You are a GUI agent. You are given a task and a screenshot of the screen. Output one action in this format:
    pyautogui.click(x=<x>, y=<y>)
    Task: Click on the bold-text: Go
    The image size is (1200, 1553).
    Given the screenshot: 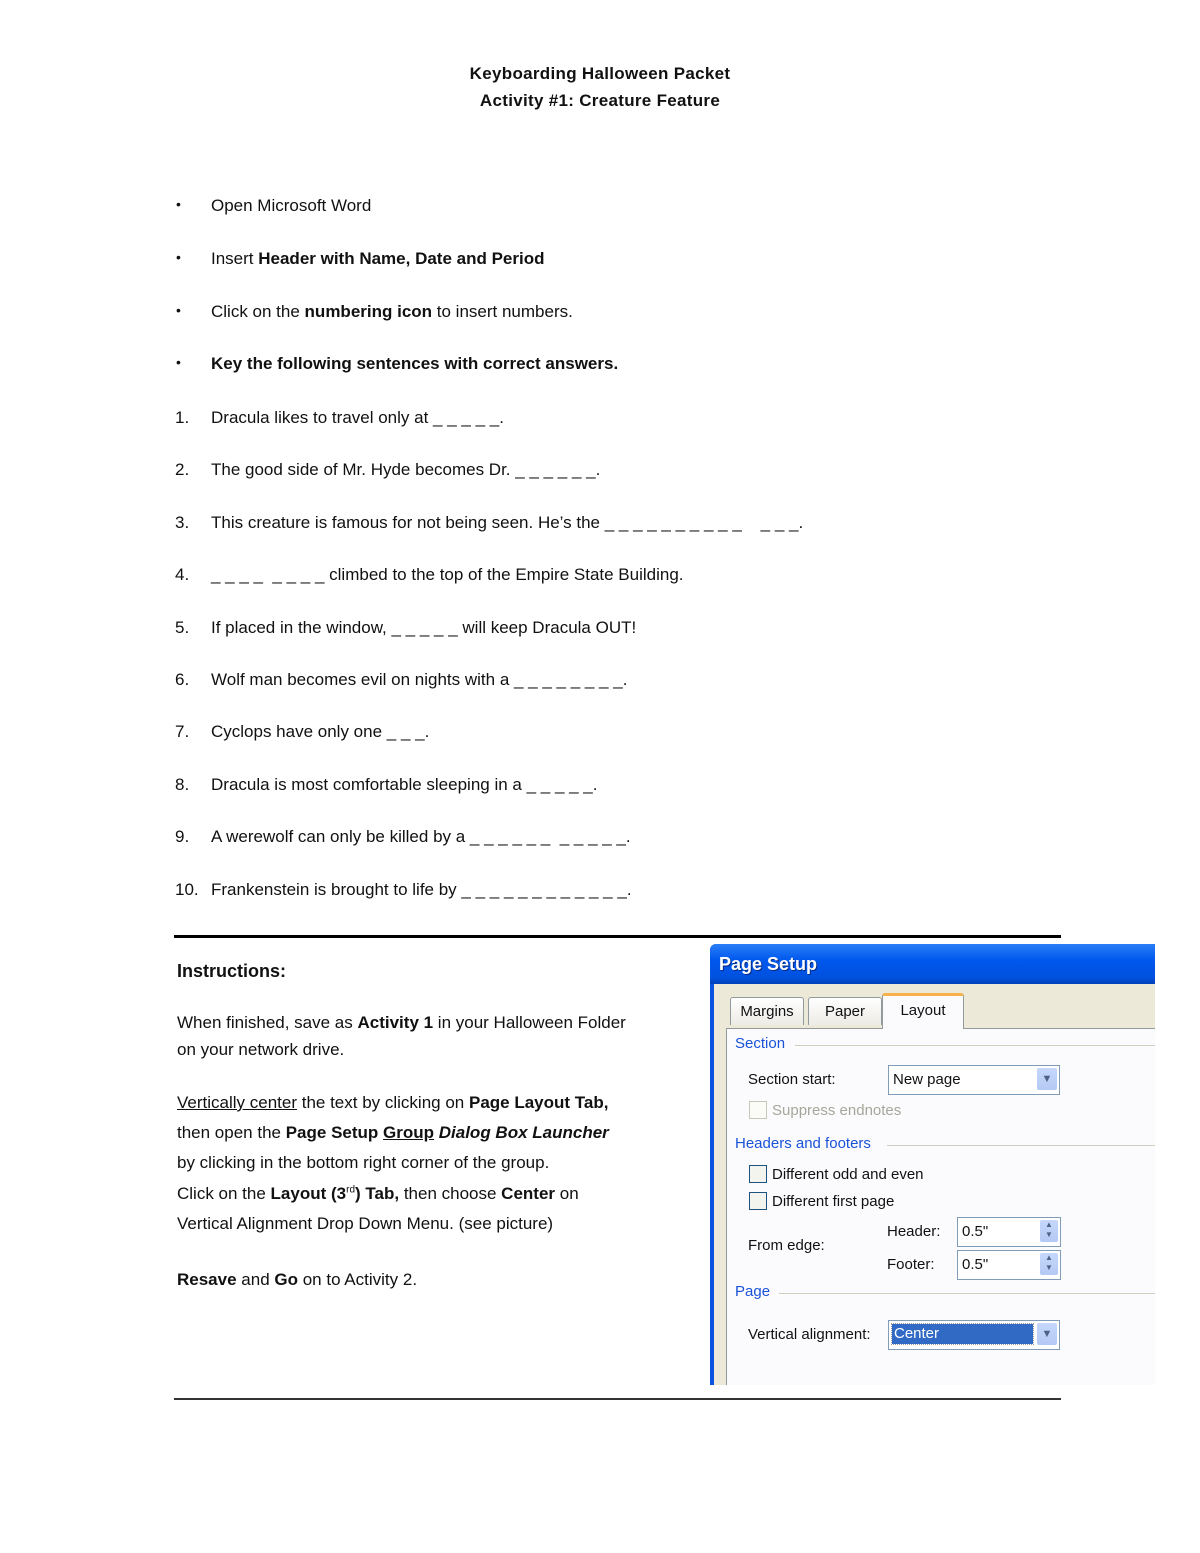 What is the action you would take?
    pyautogui.click(x=286, y=1279)
    